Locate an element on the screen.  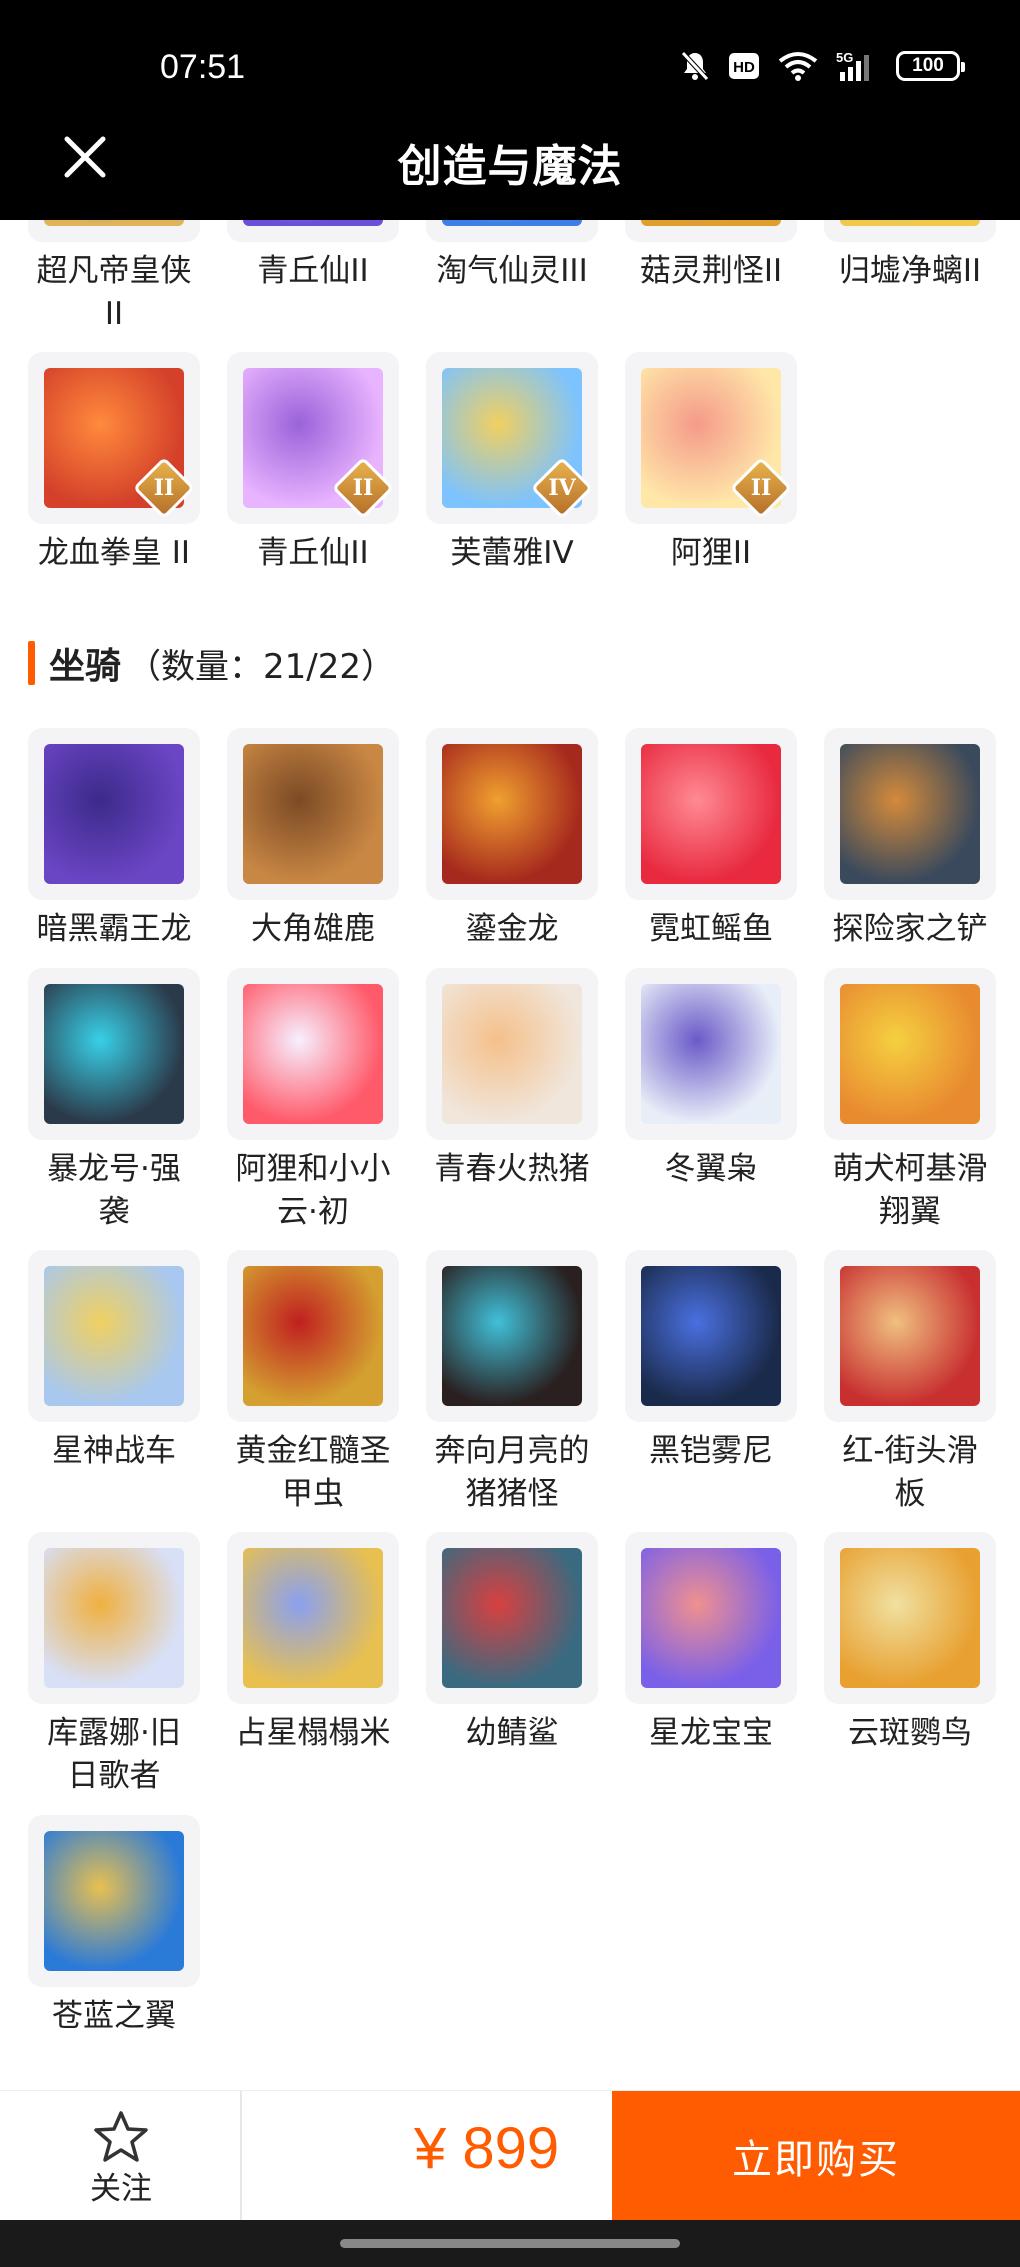
section-accent-bar is located at coordinates (31, 663).